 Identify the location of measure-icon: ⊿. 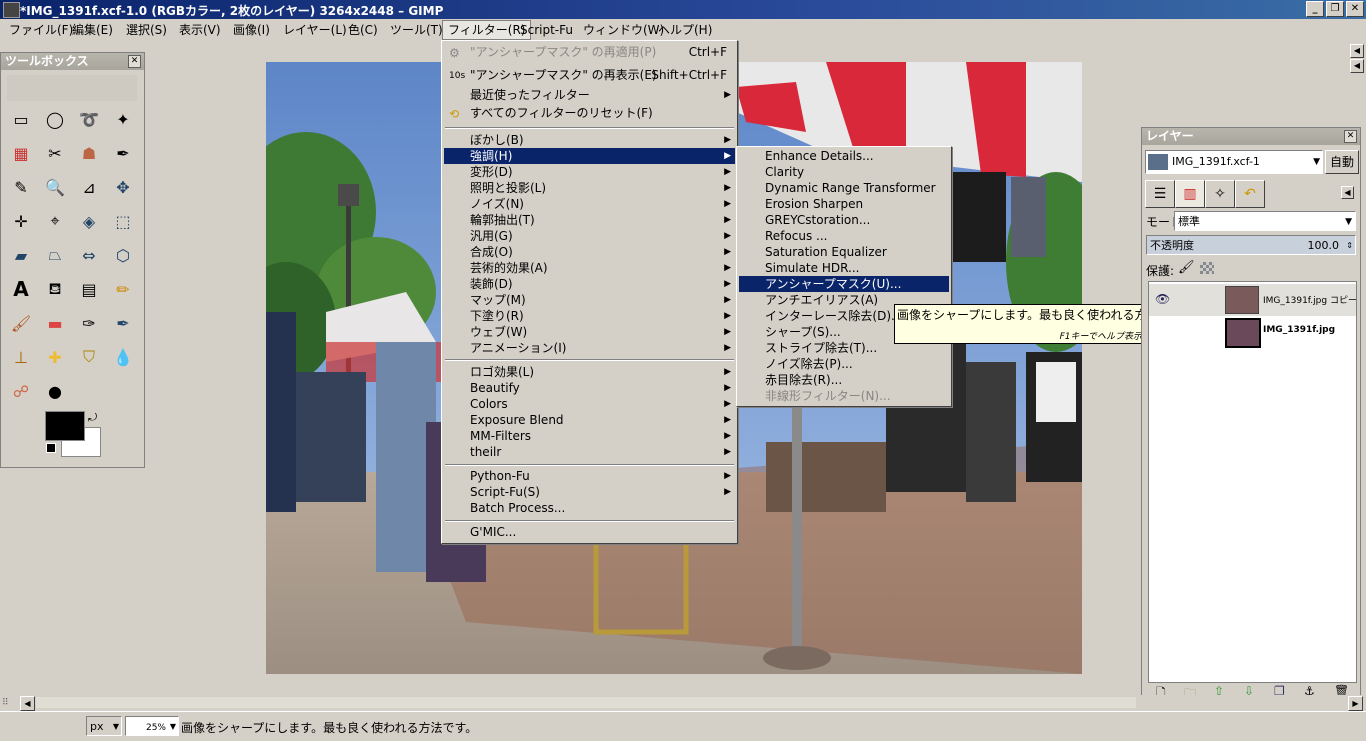
(89, 187).